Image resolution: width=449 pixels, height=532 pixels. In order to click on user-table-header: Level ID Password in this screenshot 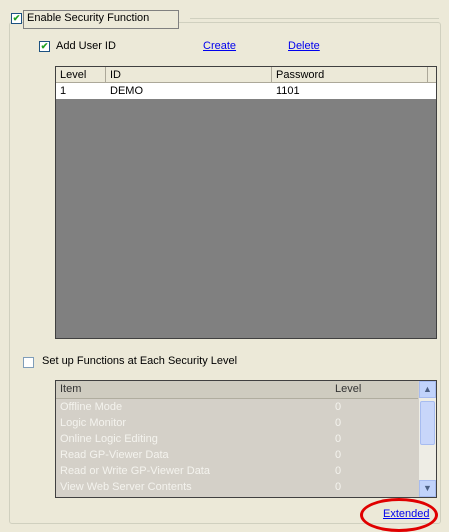, I will do `click(246, 75)`.